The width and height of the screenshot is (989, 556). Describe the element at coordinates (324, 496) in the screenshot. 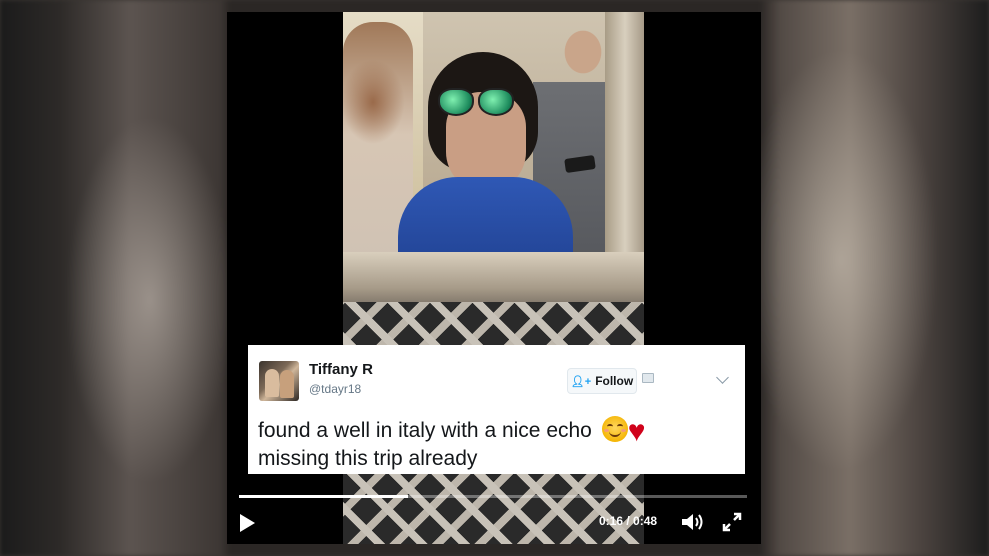

I see `progress-fill` at that location.